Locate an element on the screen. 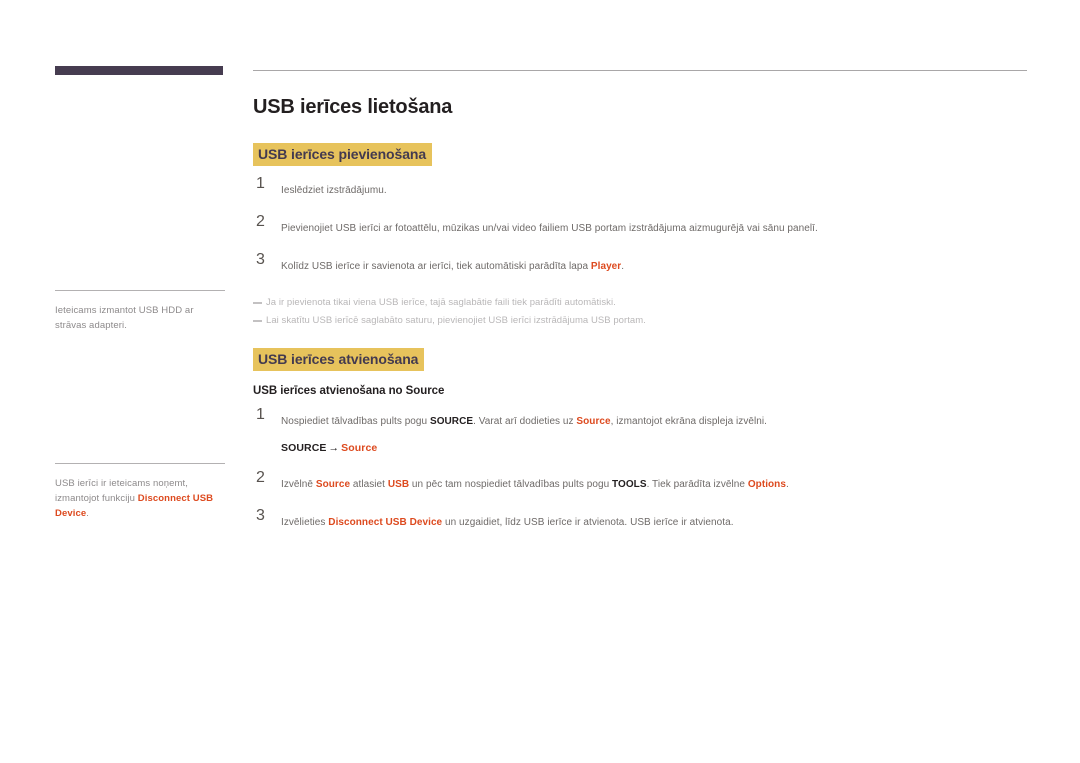 The image size is (1080, 763). list-item: 1 Ieslēdziet izstrādājumu. is located at coordinates (643, 187).